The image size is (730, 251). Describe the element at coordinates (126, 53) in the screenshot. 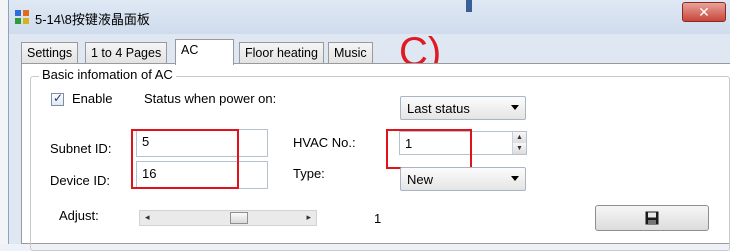

I see `tab-pages: 1 to 4 Pages` at that location.